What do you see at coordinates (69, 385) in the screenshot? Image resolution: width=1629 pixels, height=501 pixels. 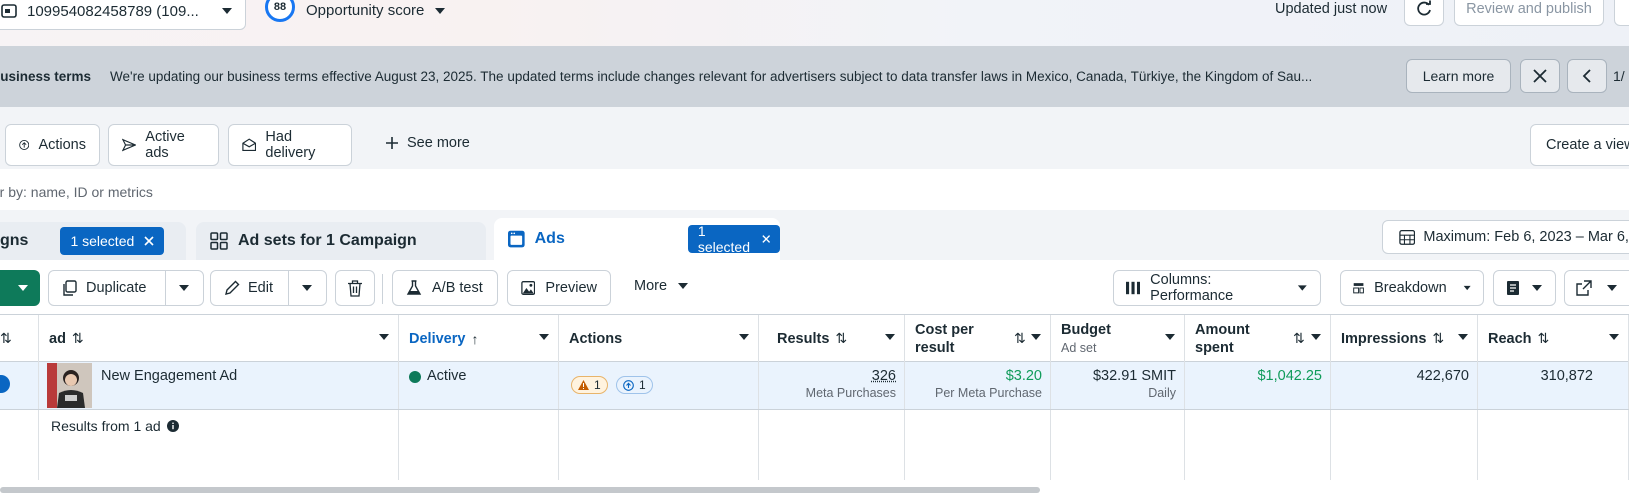 I see `ad-thumbnail` at bounding box center [69, 385].